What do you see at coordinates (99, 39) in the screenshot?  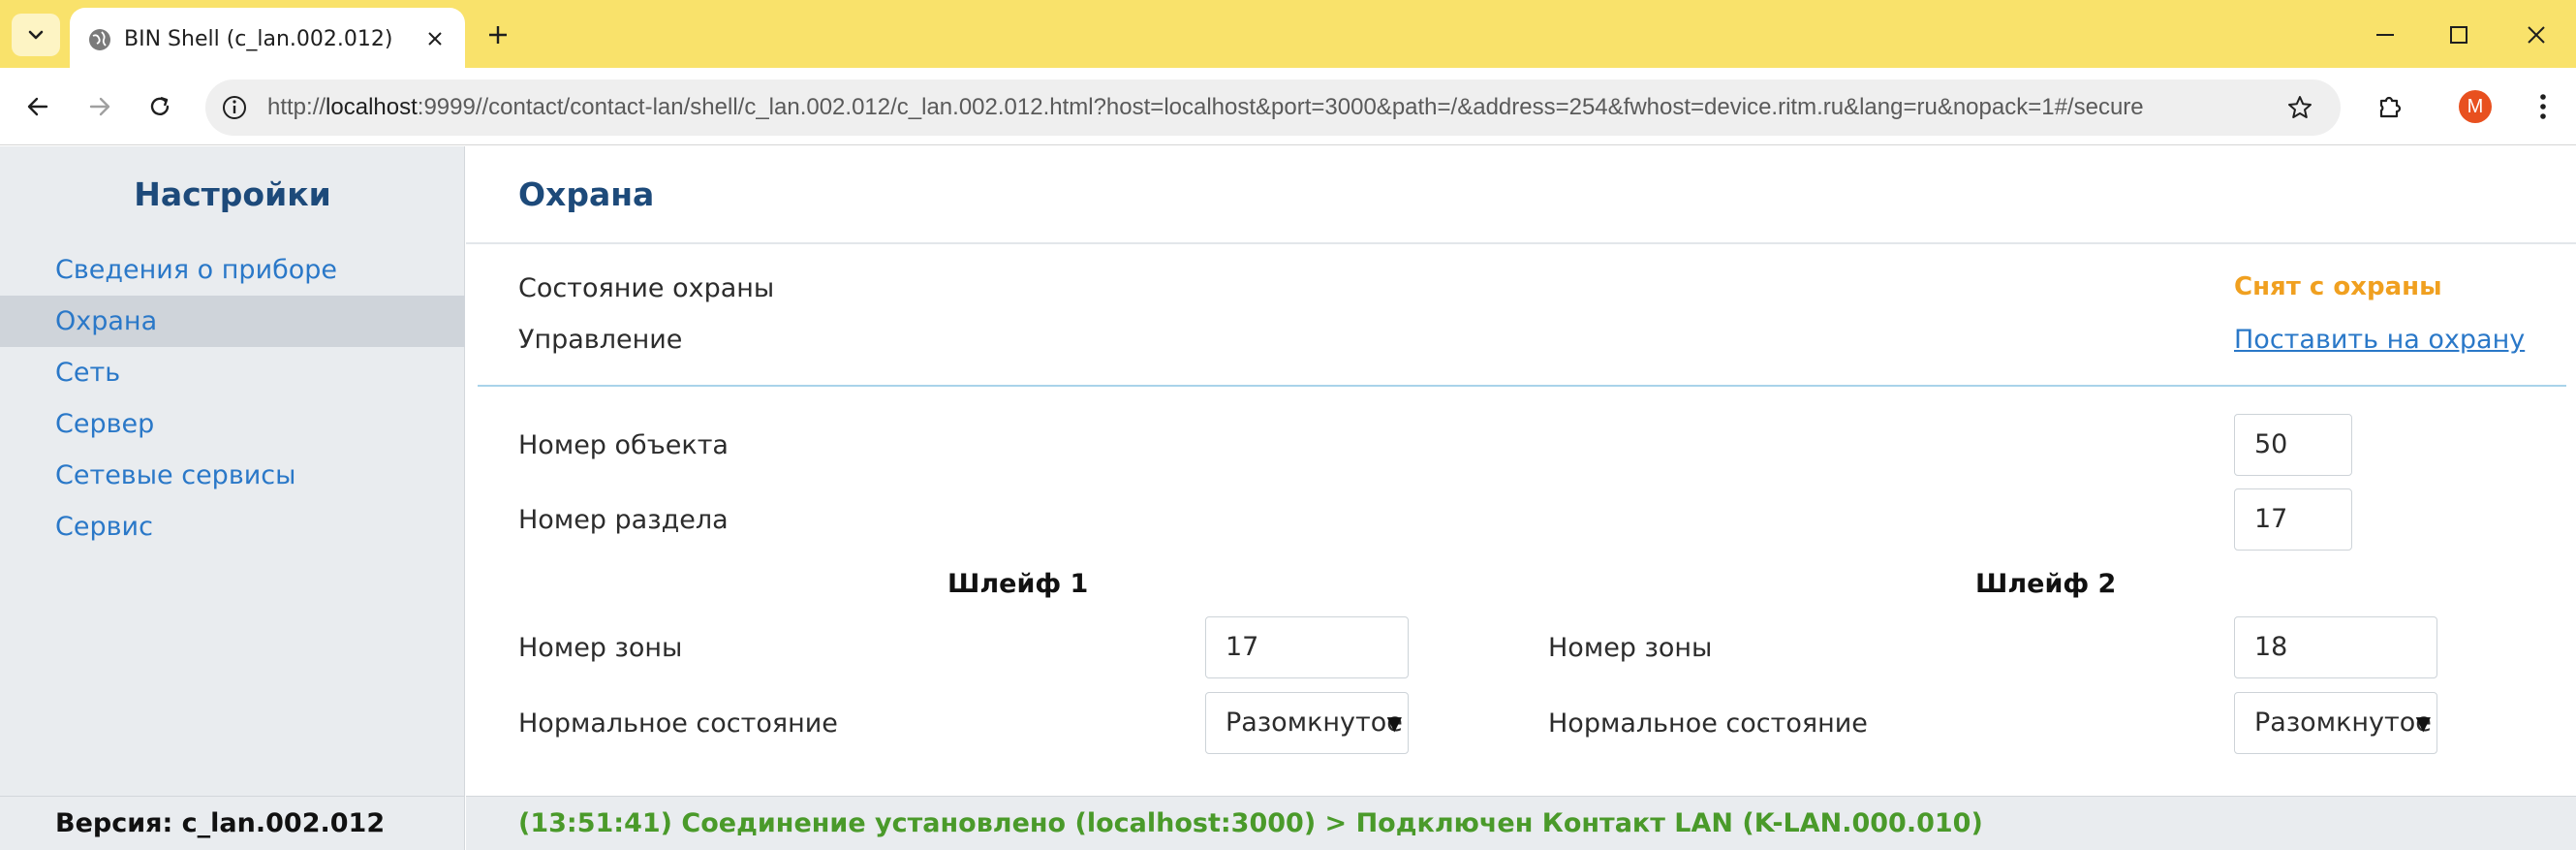 I see `globe-icon` at bounding box center [99, 39].